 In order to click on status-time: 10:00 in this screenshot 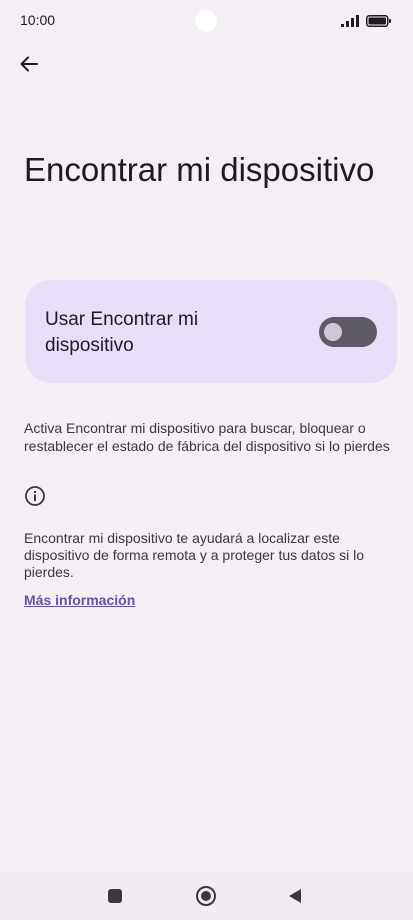, I will do `click(38, 20)`.